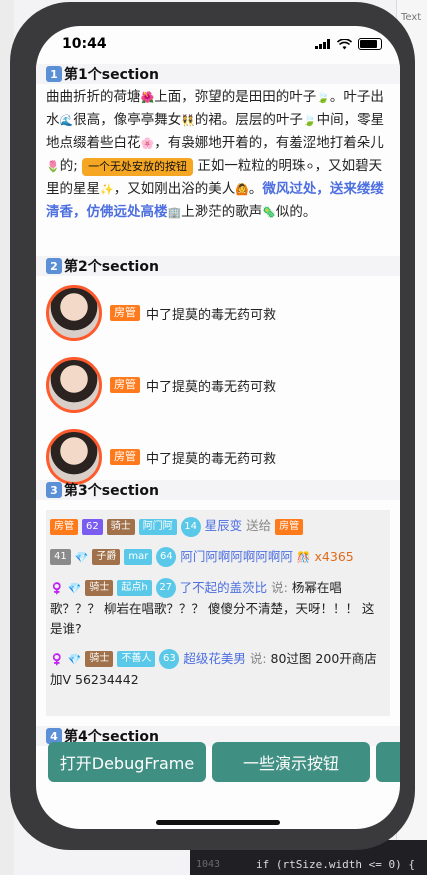 The height and width of the screenshot is (875, 427). Describe the element at coordinates (53, 166) in the screenshot. I see `tulip-icon: 🌷` at that location.